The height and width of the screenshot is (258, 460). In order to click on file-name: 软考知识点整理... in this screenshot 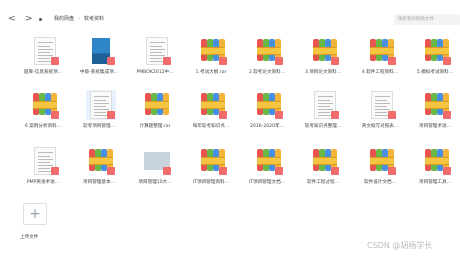, I will do `click(323, 126)`.